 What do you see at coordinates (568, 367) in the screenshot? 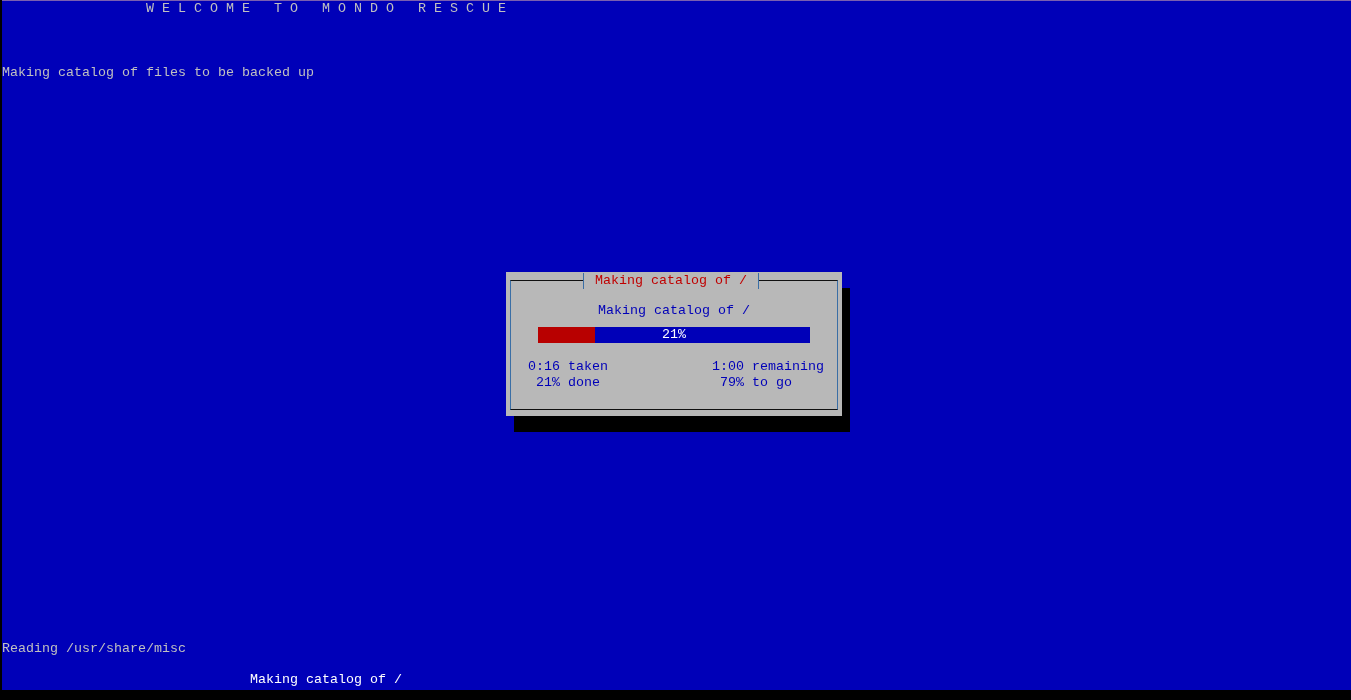
I see `stat-text: 0:16 taken` at bounding box center [568, 367].